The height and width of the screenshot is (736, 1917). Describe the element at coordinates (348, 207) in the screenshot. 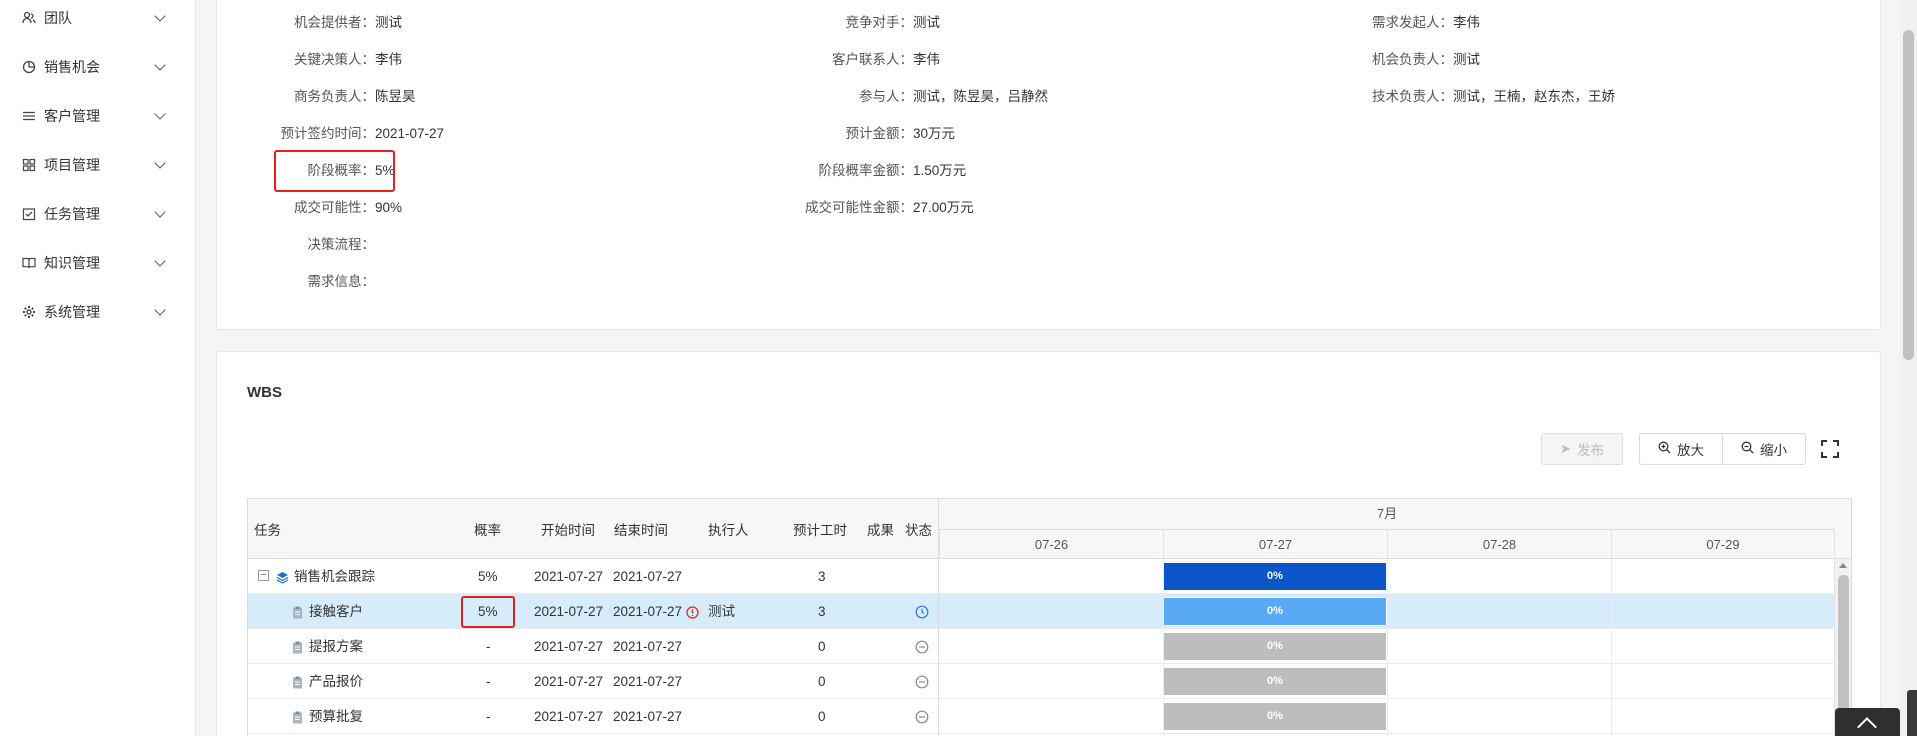

I see `field-deal-likelihood: 成交可能性：90%` at that location.